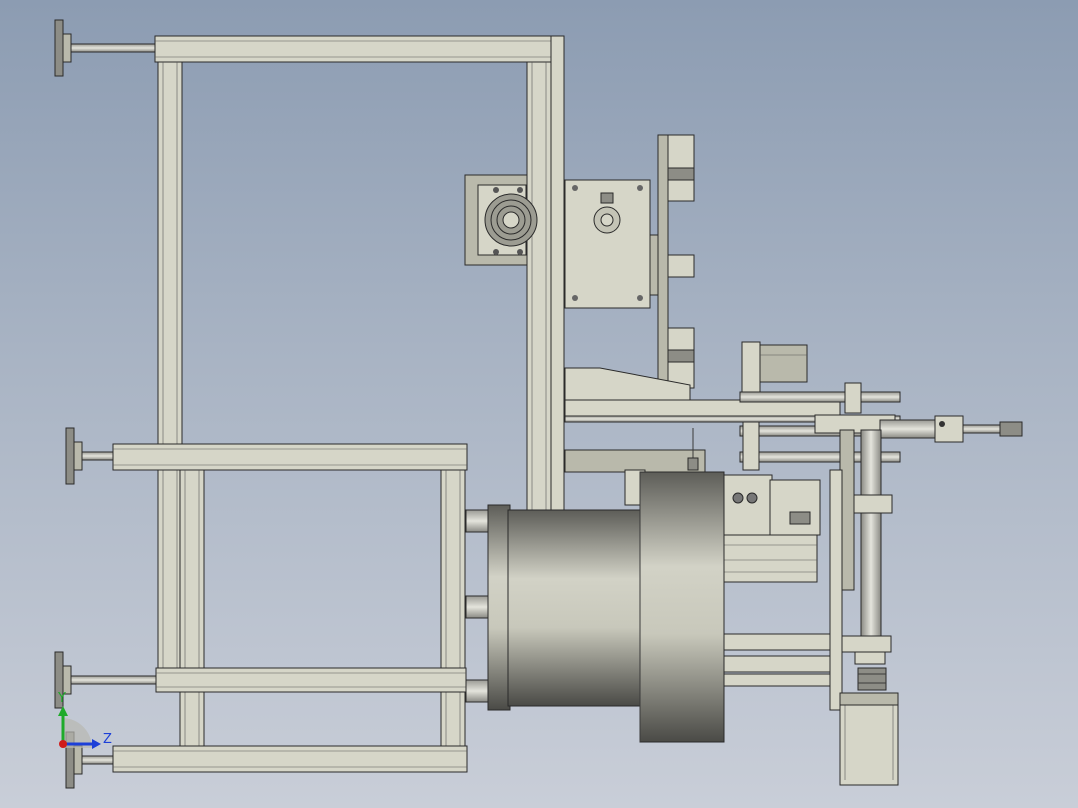  What do you see at coordinates (951, 429) in the screenshot?
I see `pneumatic-cylinder` at bounding box center [951, 429].